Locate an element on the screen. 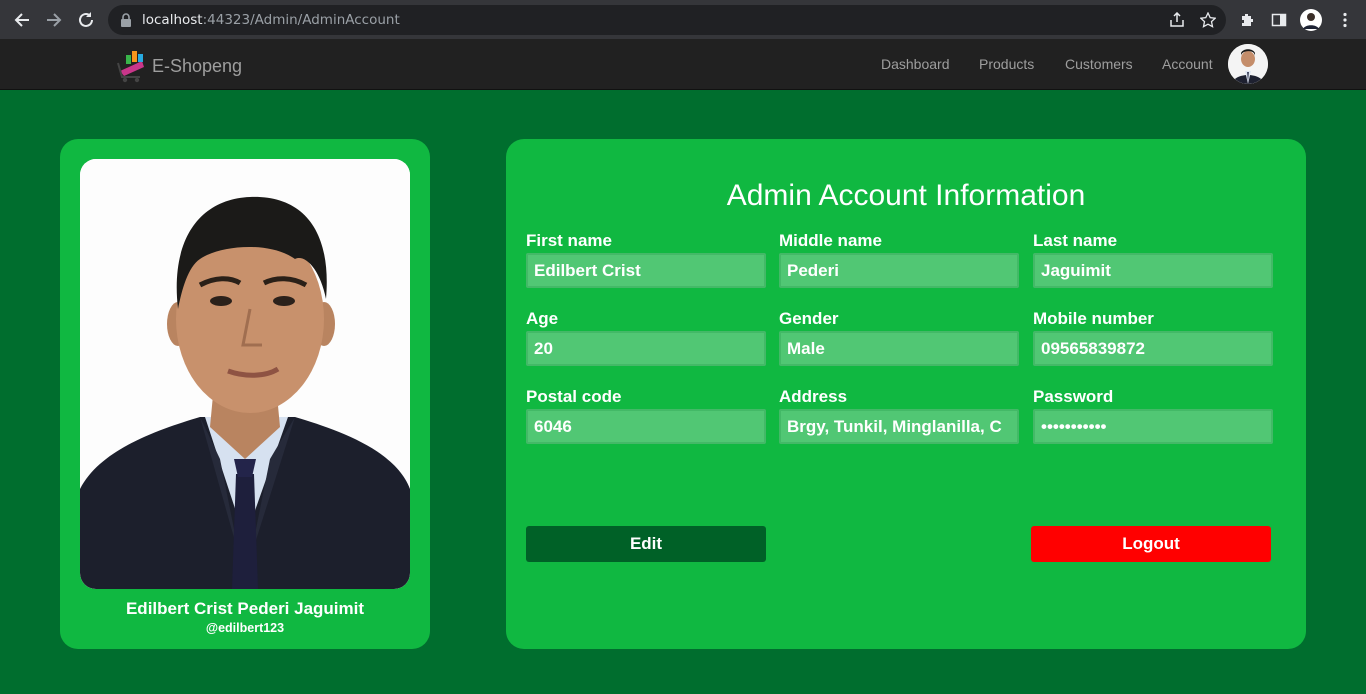  side-panel-icon is located at coordinates (1279, 20).